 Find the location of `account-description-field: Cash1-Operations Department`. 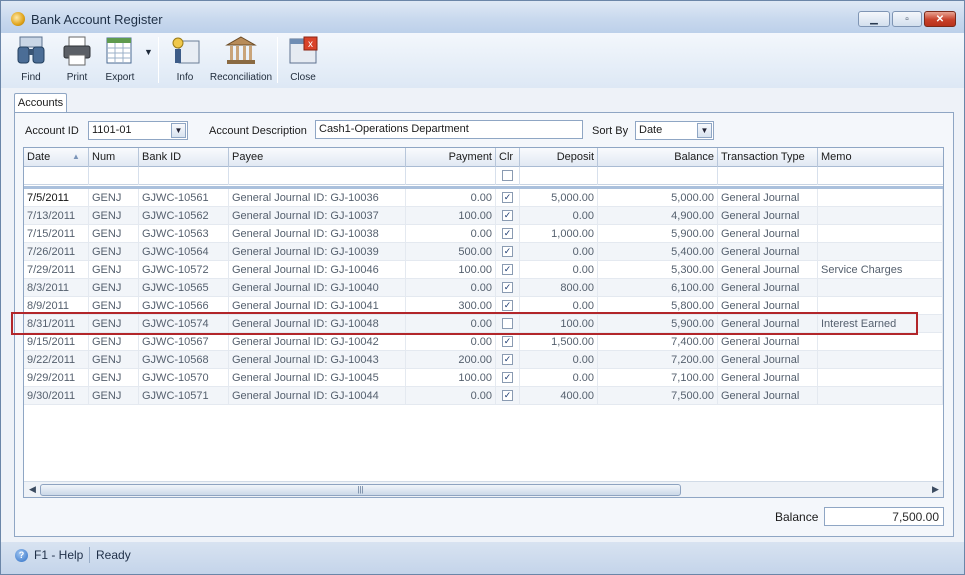

account-description-field: Cash1-Operations Department is located at coordinates (449, 129).